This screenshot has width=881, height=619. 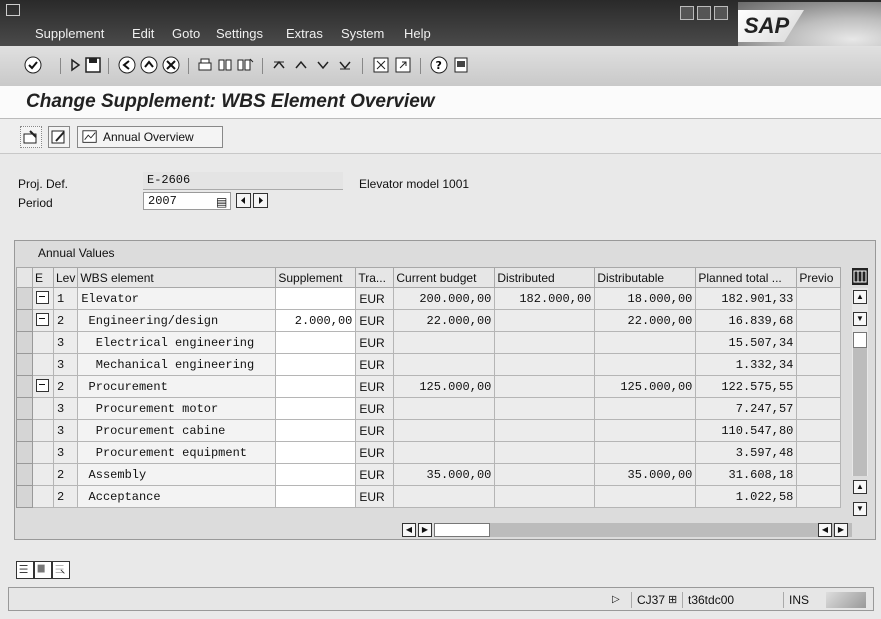 What do you see at coordinates (819, 277) in the screenshot?
I see `column-header: Previo` at bounding box center [819, 277].